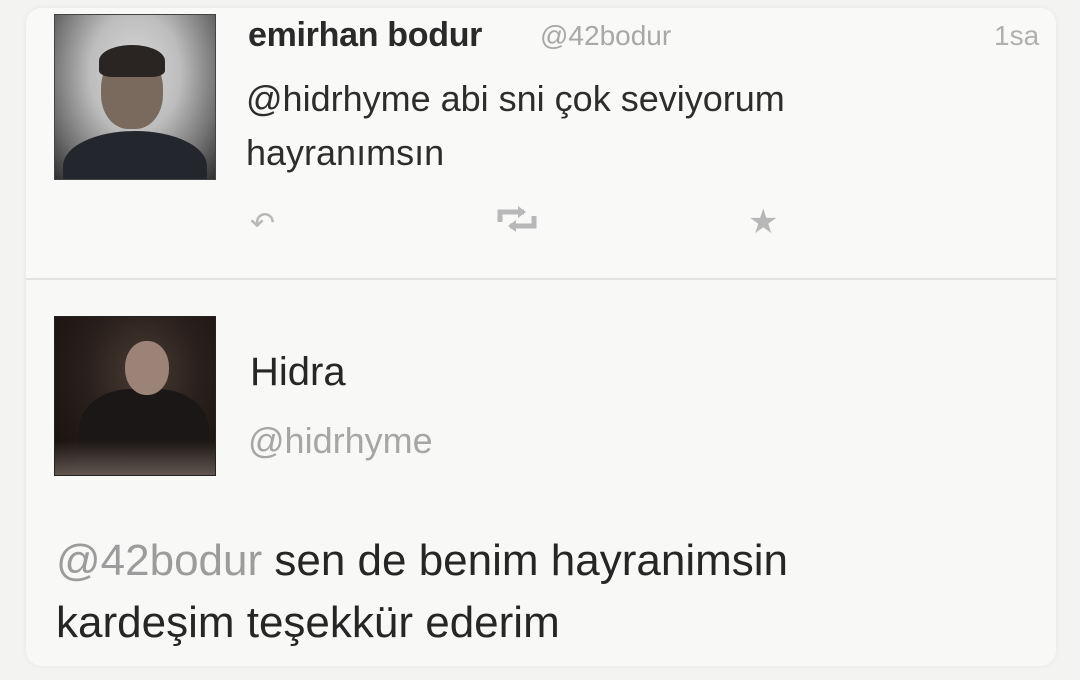 Image resolution: width=1080 pixels, height=680 pixels. Describe the element at coordinates (340, 441) in the screenshot. I see `author-handle: @hidrhyme` at that location.